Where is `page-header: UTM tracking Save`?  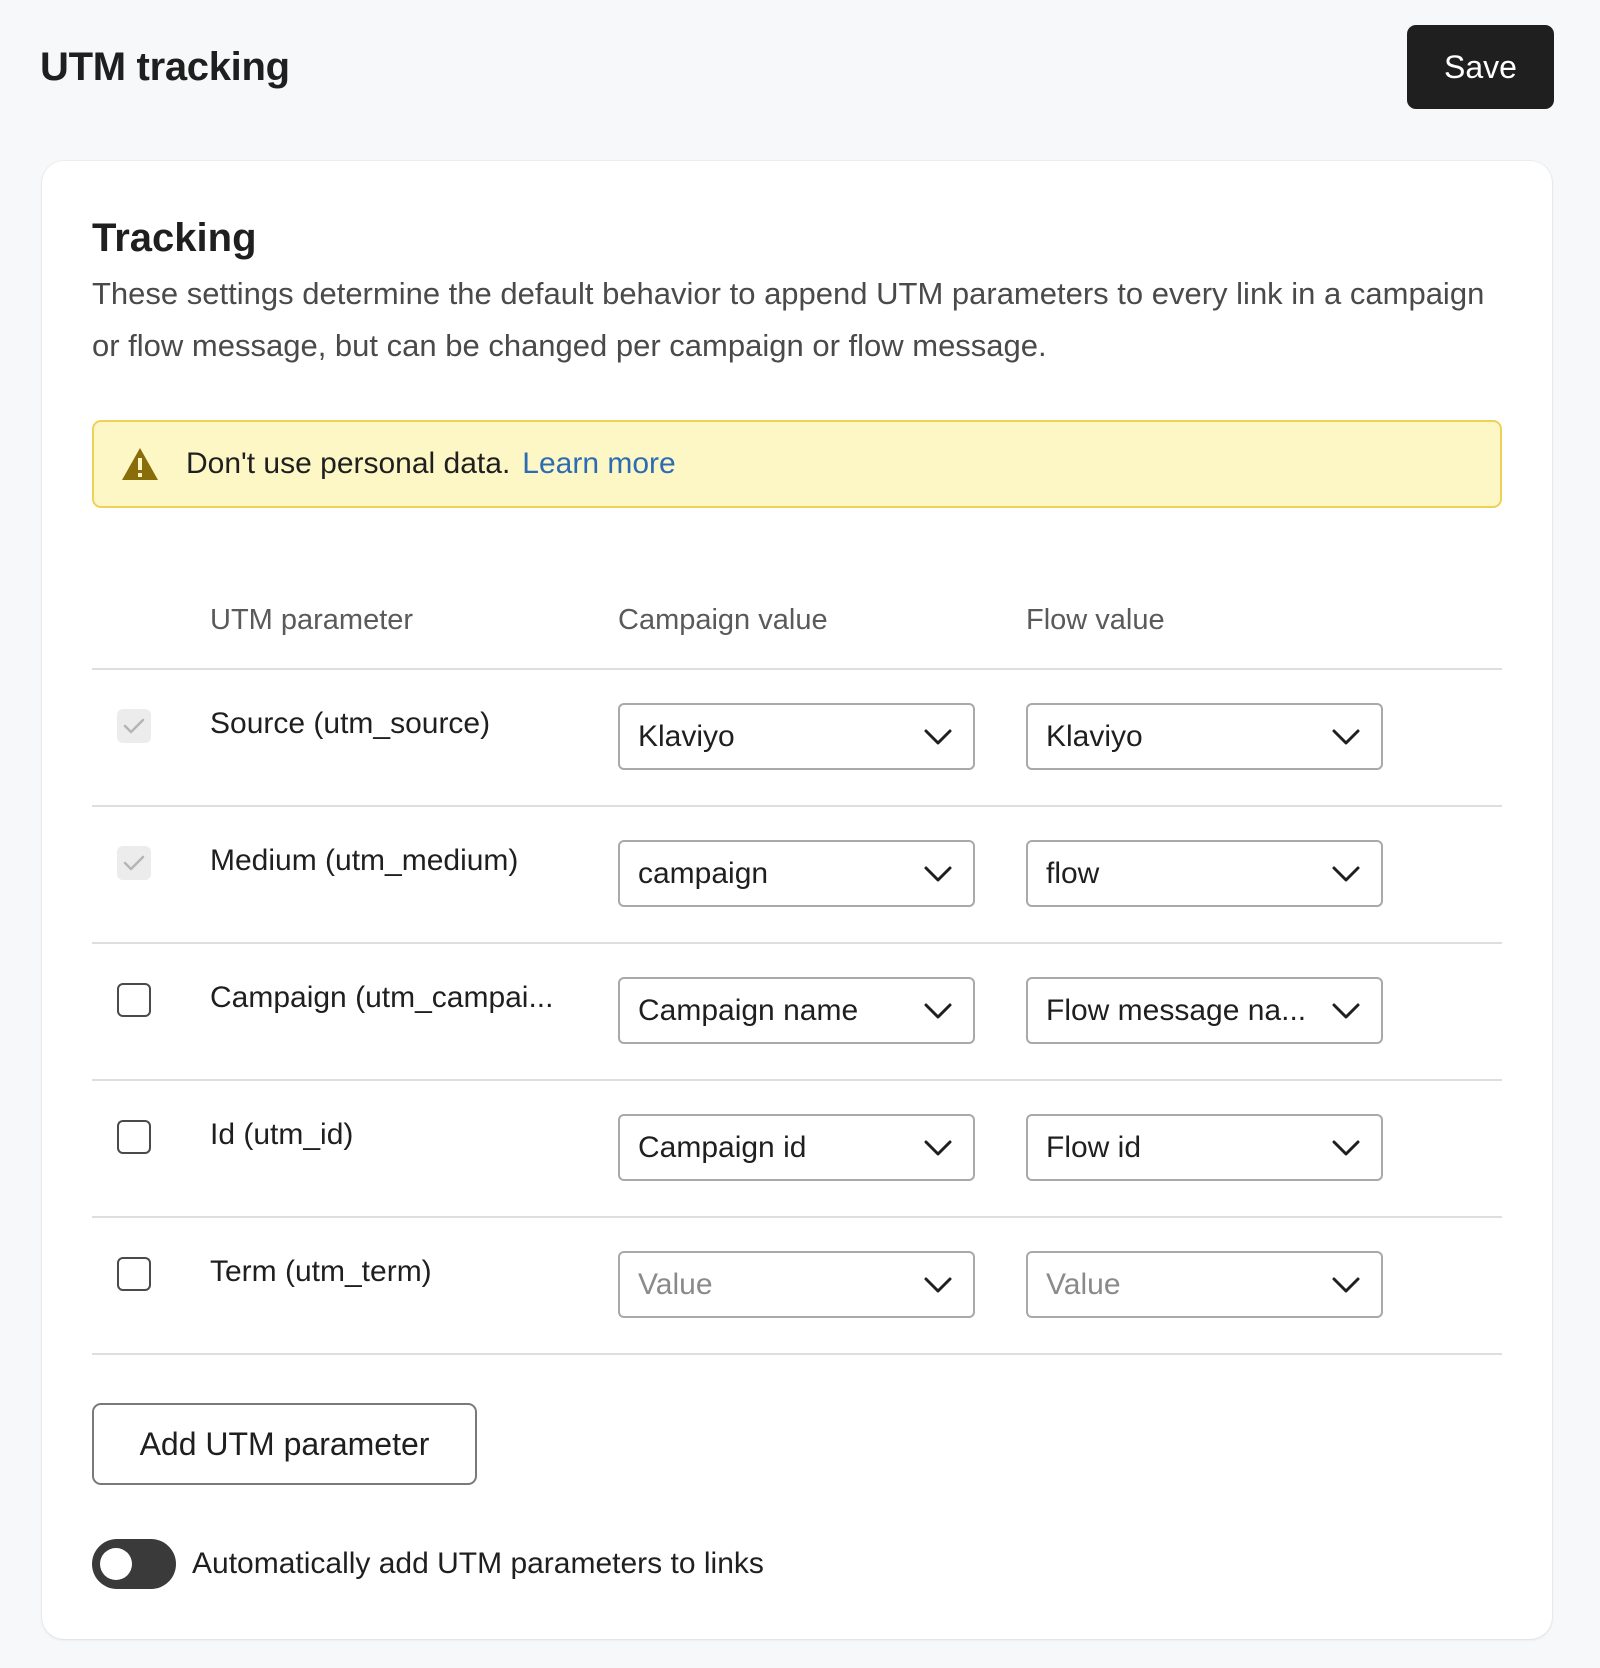 page-header: UTM tracking Save is located at coordinates (797, 67).